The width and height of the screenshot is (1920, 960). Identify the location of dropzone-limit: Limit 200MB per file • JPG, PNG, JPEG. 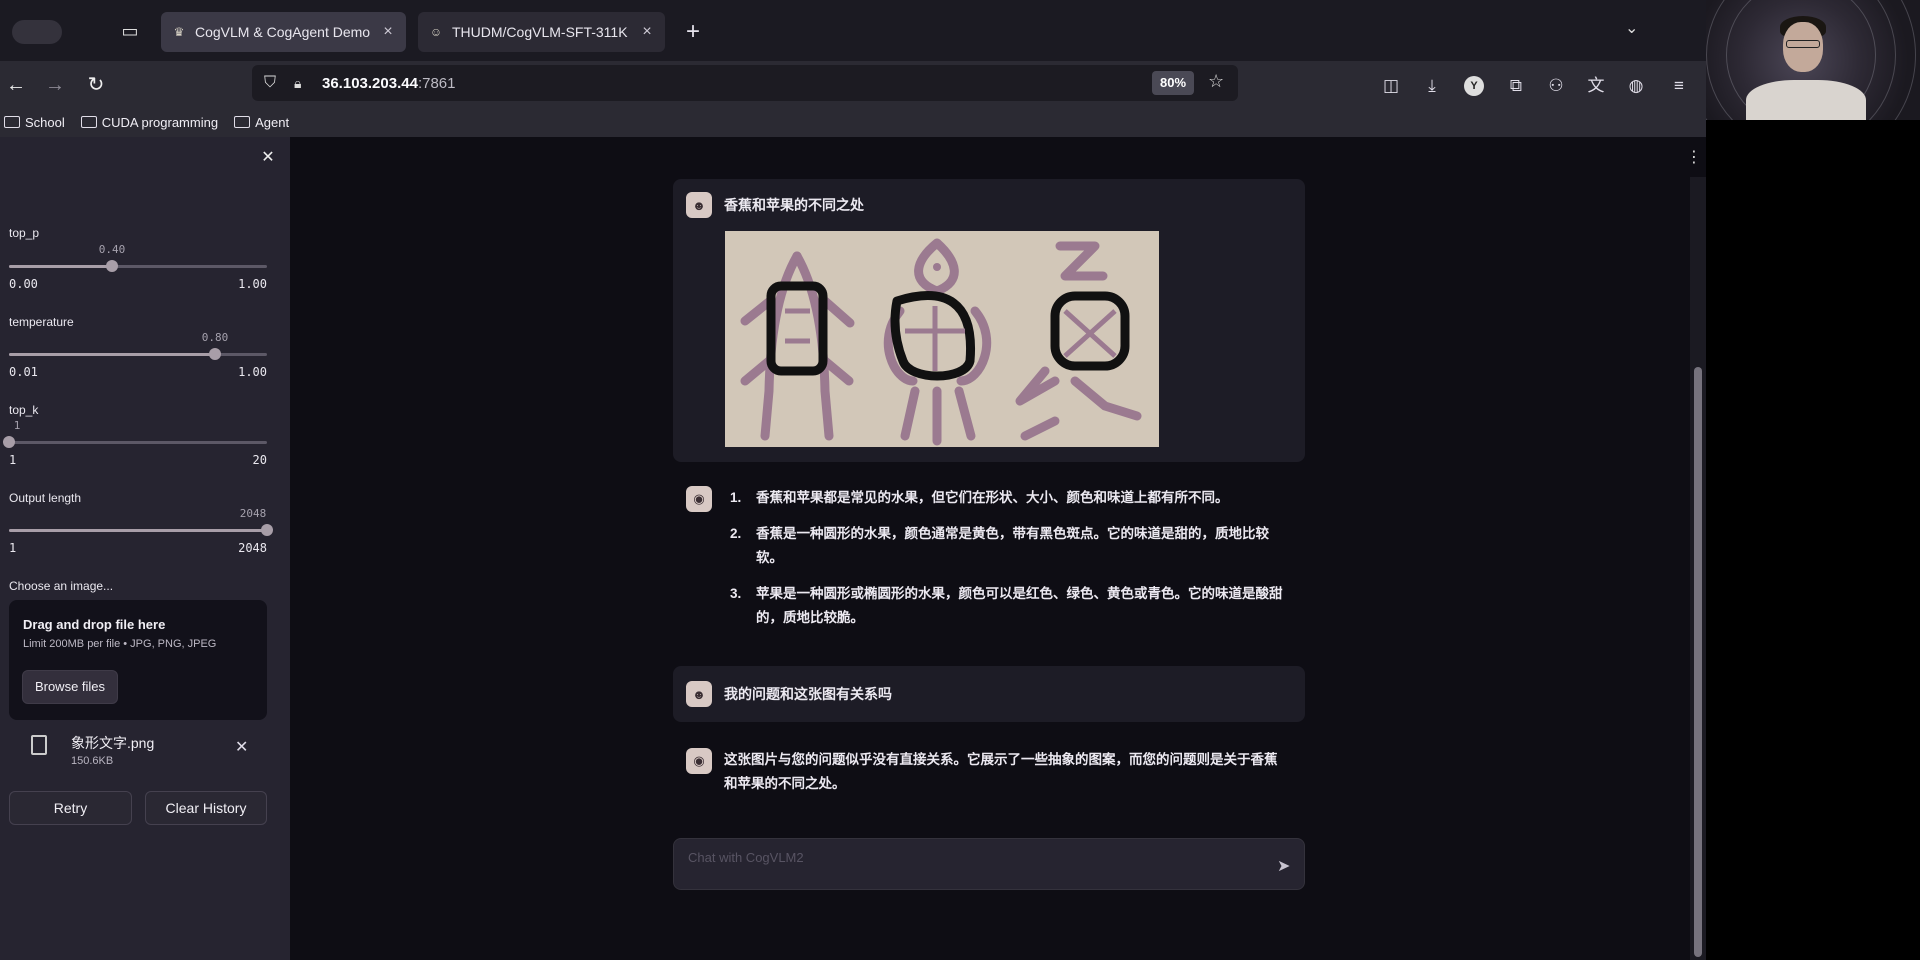
(120, 644).